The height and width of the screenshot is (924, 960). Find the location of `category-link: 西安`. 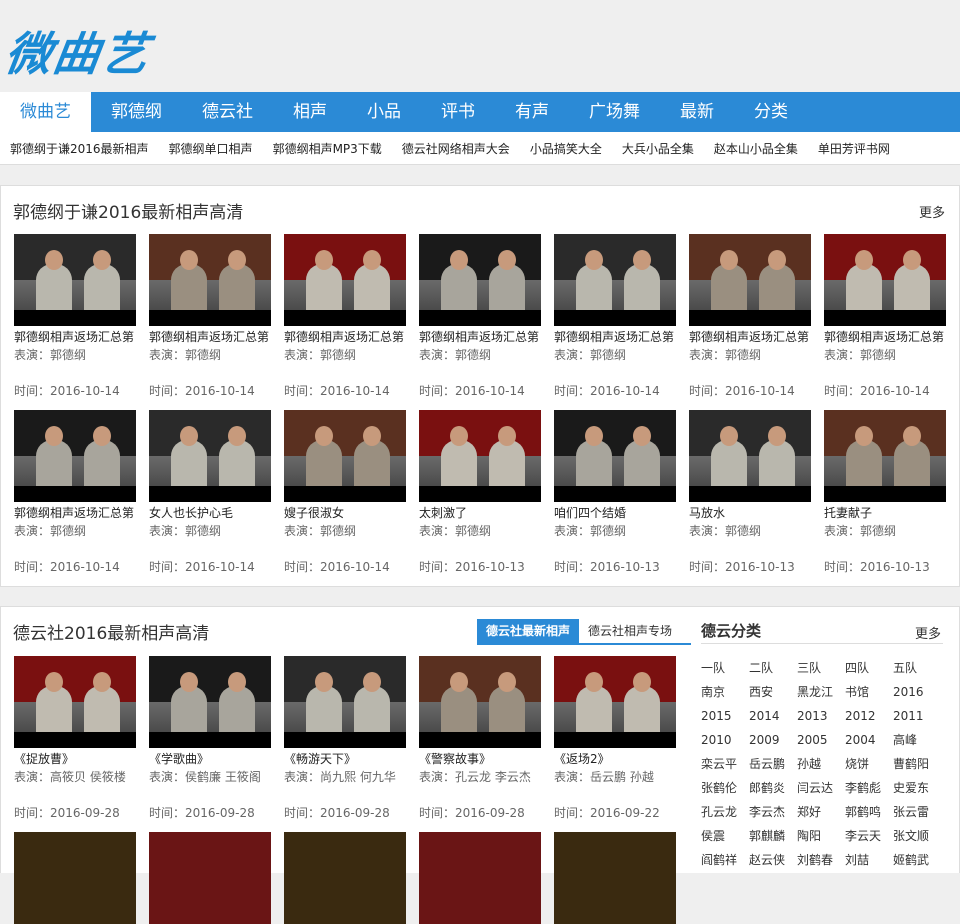

category-link: 西安 is located at coordinates (773, 692).